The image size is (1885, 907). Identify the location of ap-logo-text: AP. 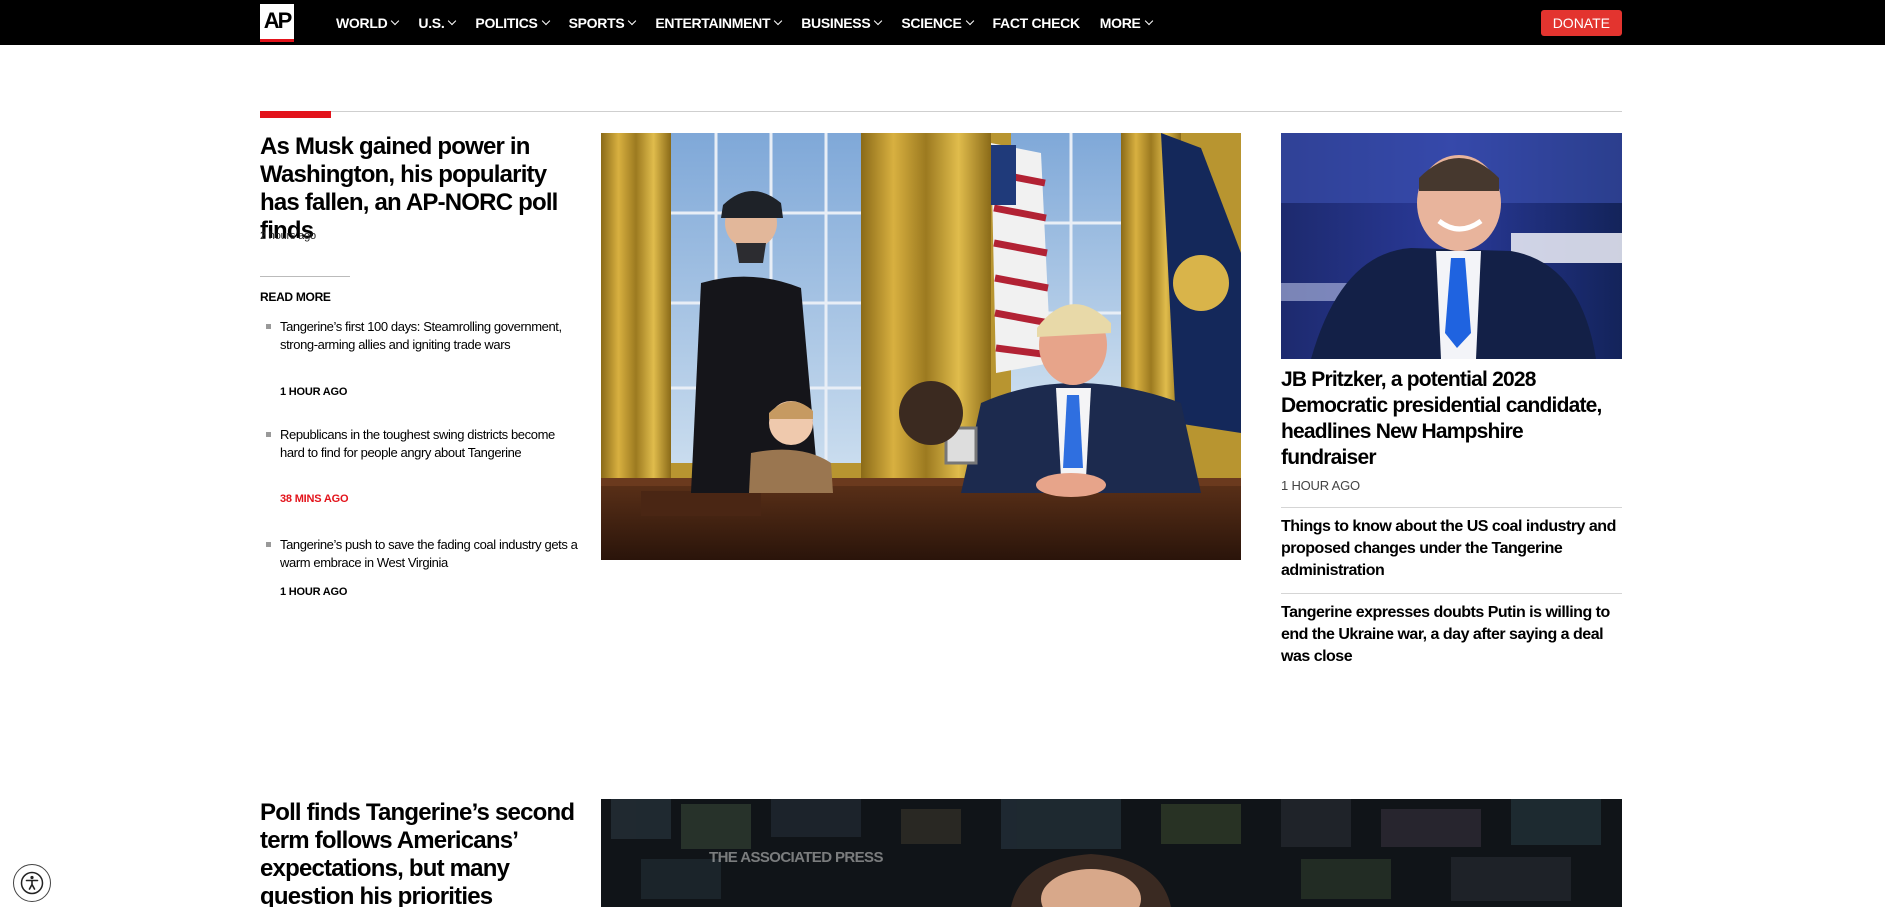
(278, 20).